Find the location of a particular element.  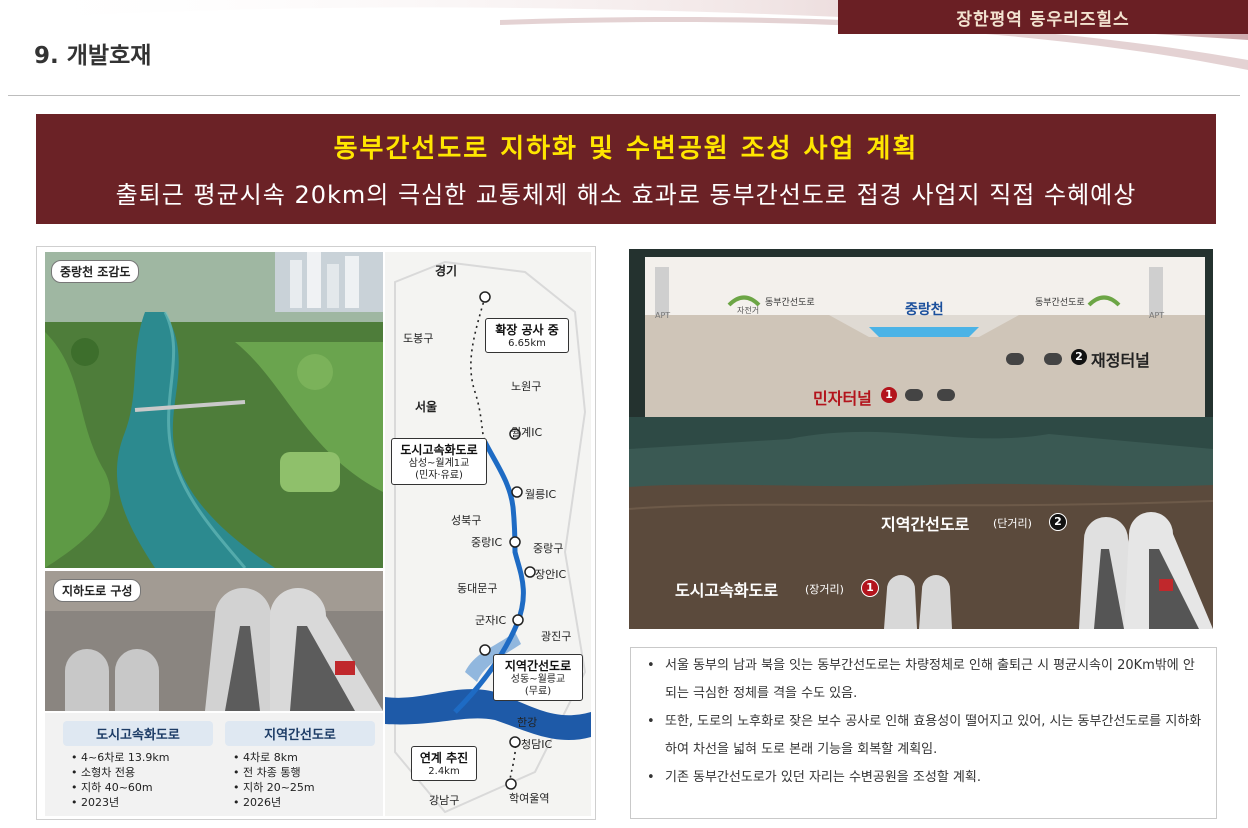

regional-road-spec-title: 지역간선도로 is located at coordinates (300, 733).